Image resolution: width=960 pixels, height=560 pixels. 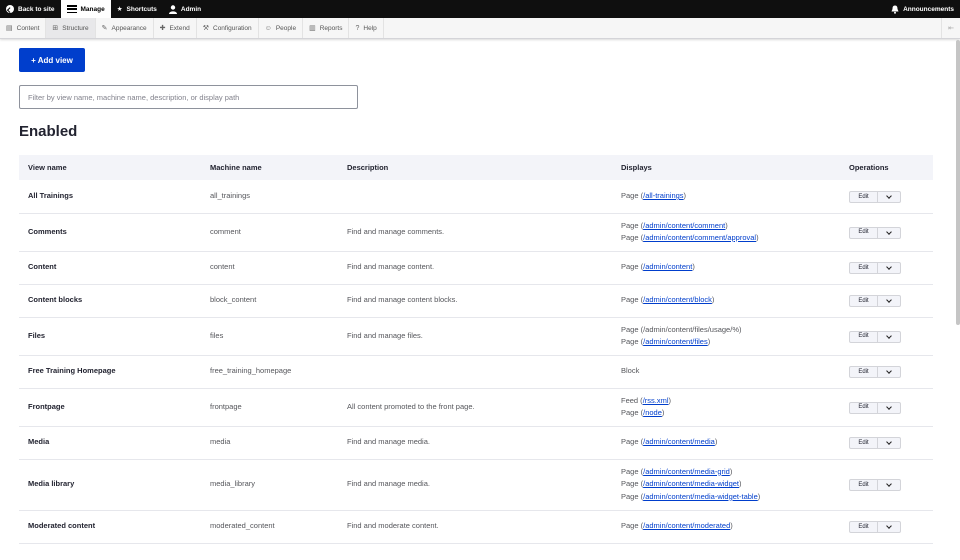 I want to click on user-icon, so click(x=172, y=9).